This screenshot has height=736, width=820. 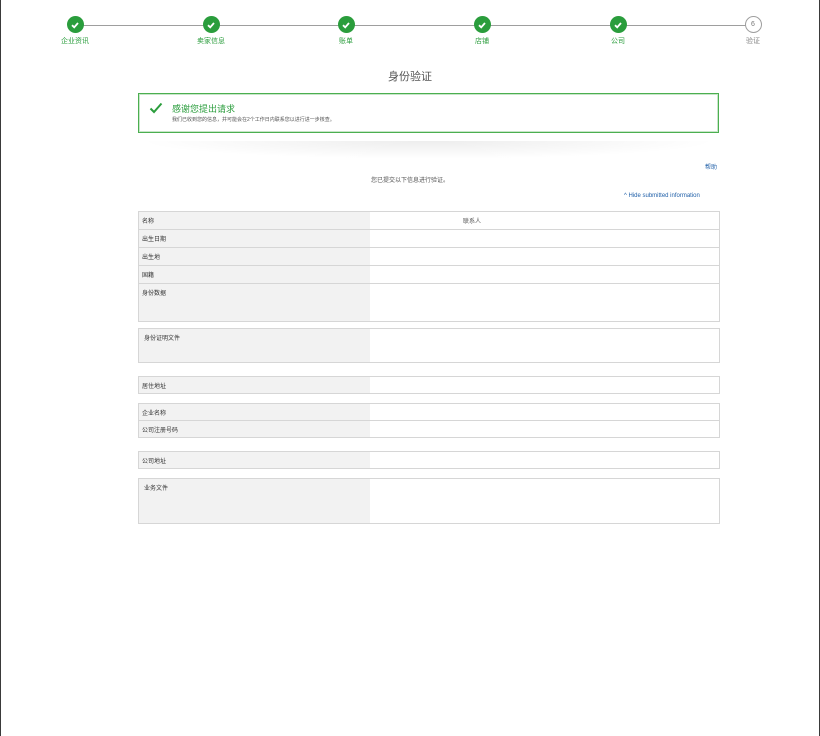 I want to click on table-row: 公司地址, so click(x=429, y=460).